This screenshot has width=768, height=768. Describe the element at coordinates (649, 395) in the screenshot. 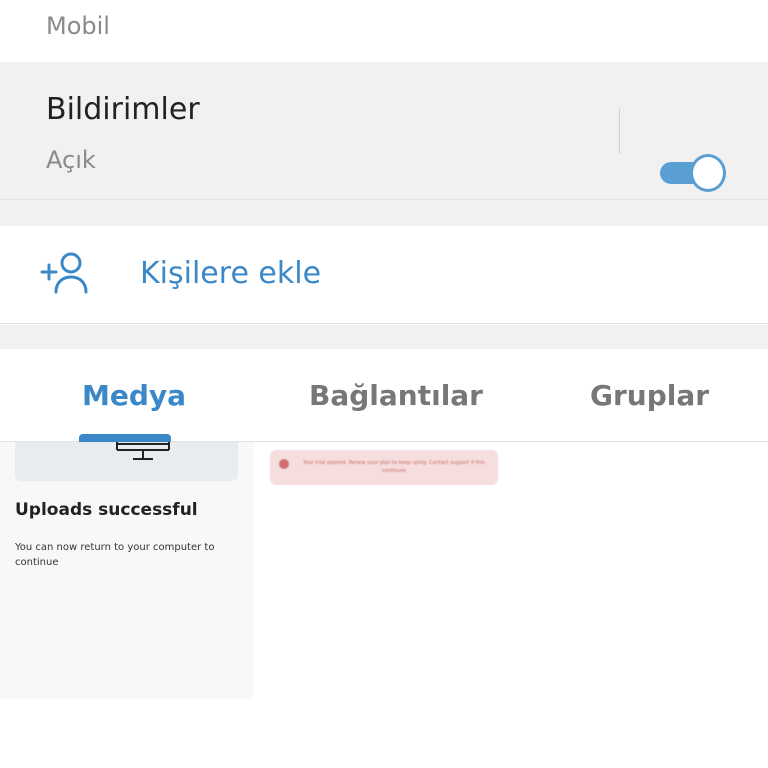

I see `tab-gruplar: Gruplar` at that location.